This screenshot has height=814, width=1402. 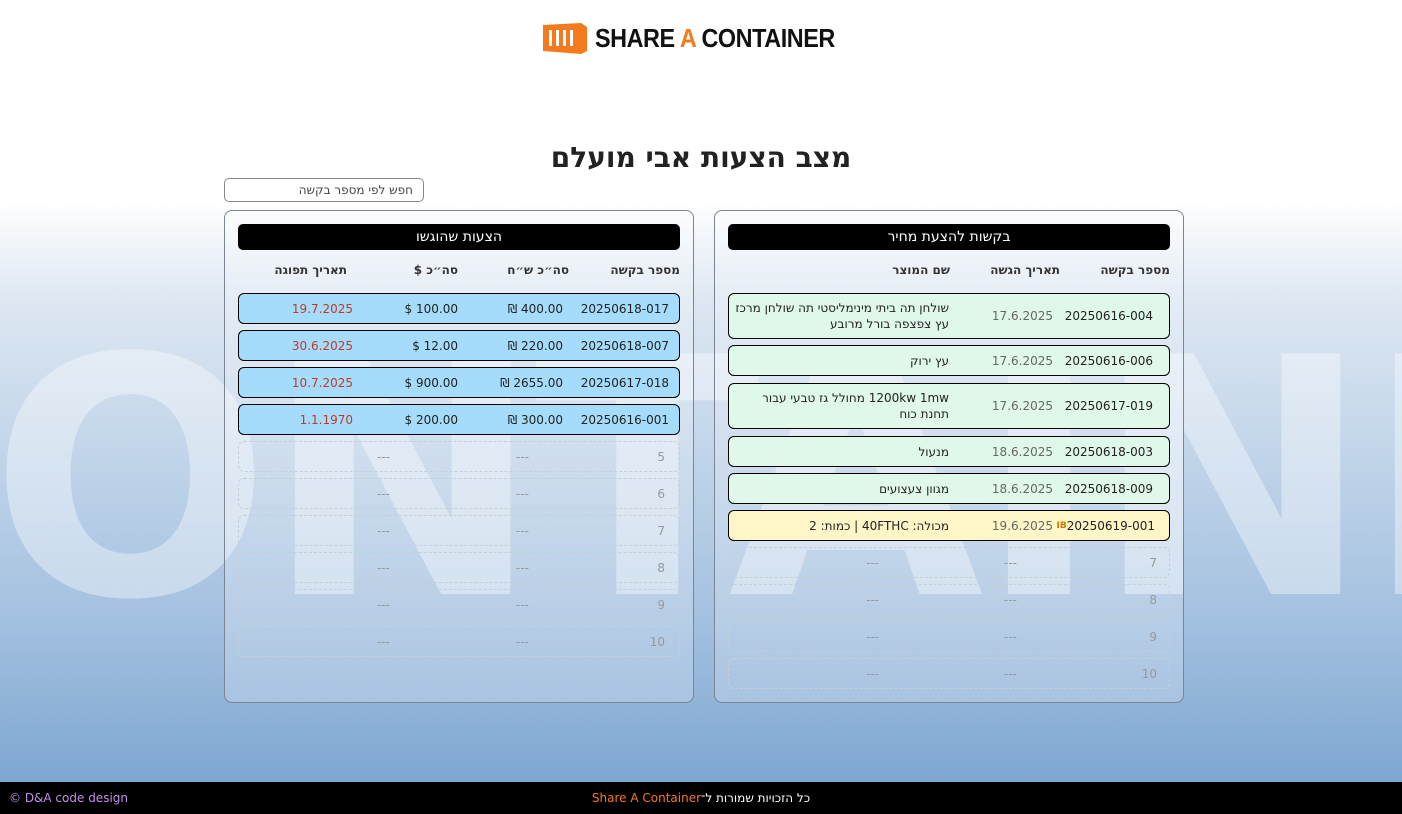 What do you see at coordinates (459, 493) in the screenshot?
I see `empty-row: 6 --- ---` at bounding box center [459, 493].